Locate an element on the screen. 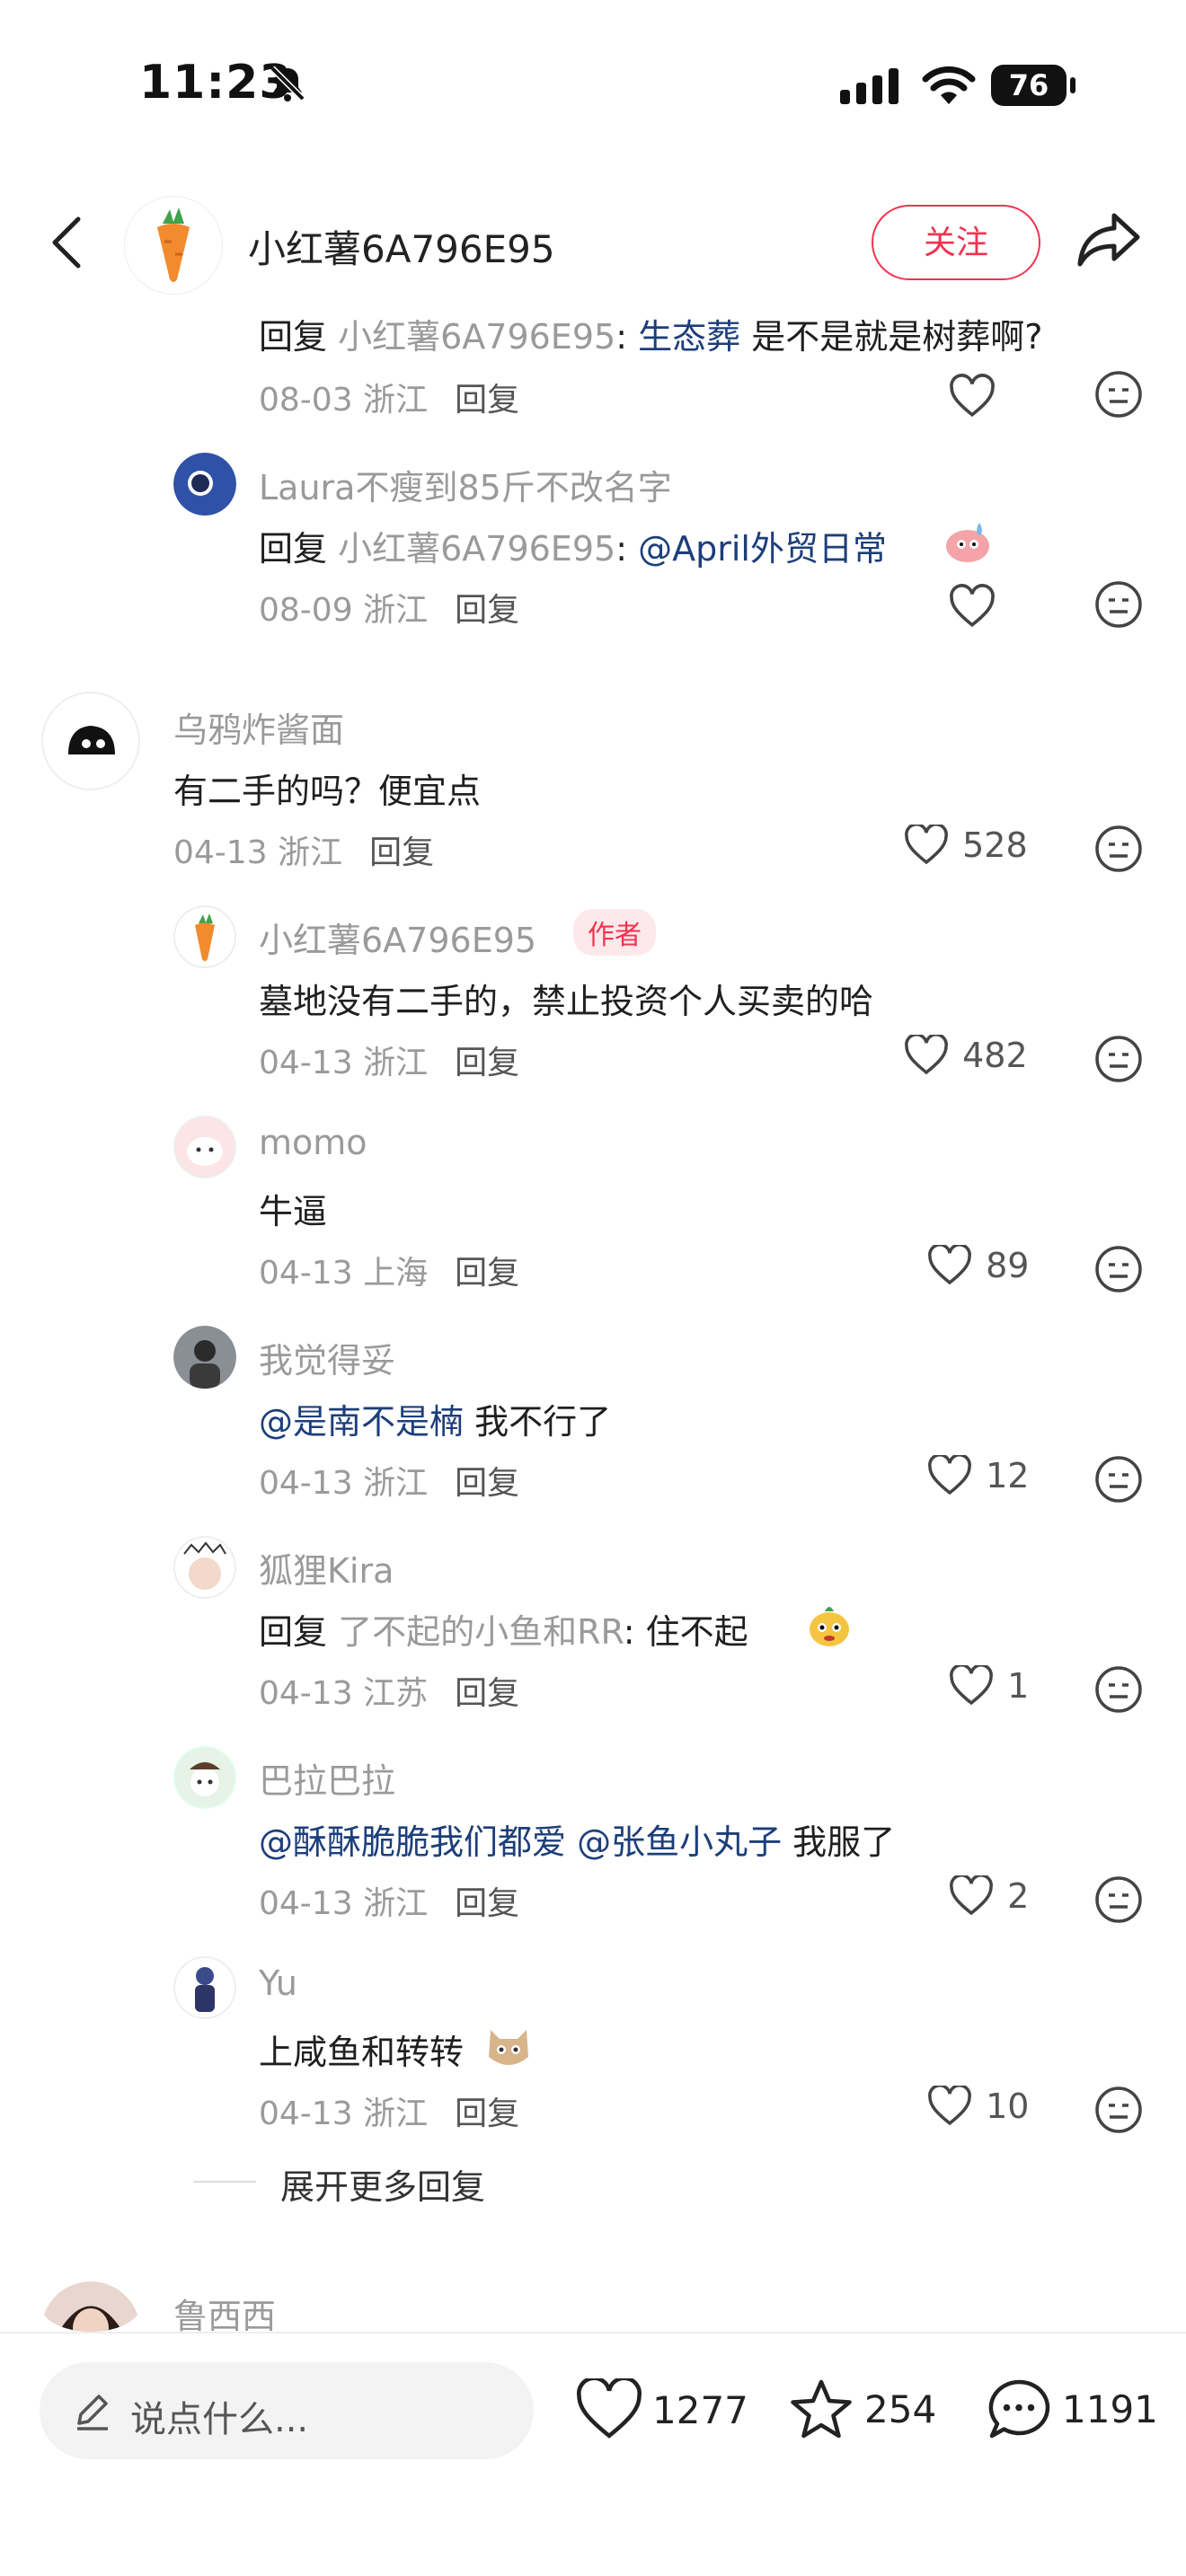 This screenshot has width=1186, height=2576. like-count: 2 is located at coordinates (1018, 1896).